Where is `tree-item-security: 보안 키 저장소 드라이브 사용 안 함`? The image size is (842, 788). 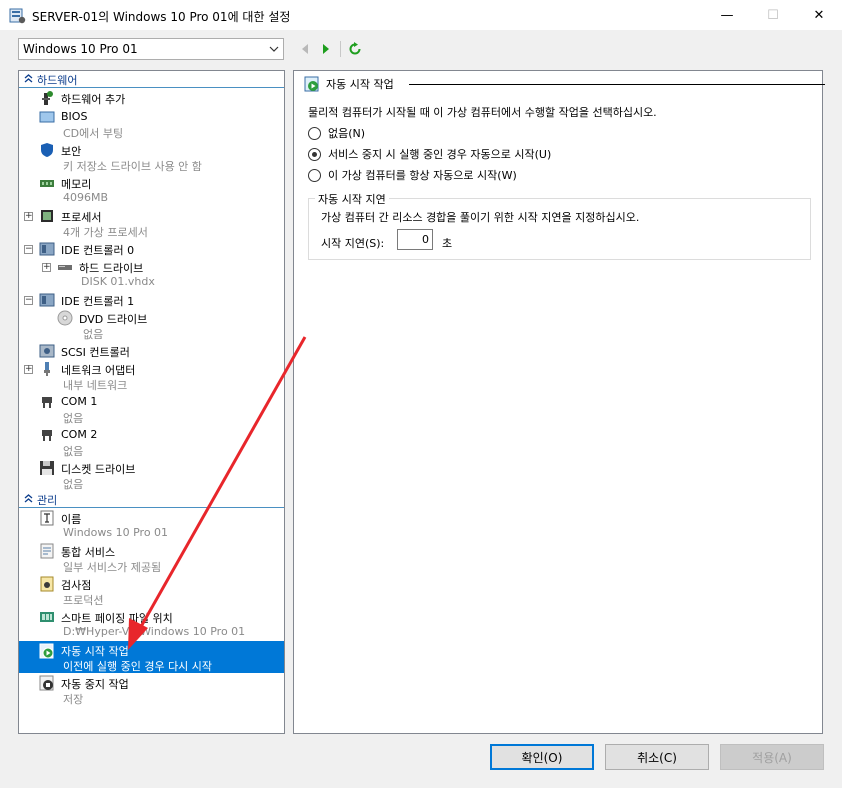 tree-item-security: 보안 키 저장소 드라이브 사용 안 함 is located at coordinates (151, 157).